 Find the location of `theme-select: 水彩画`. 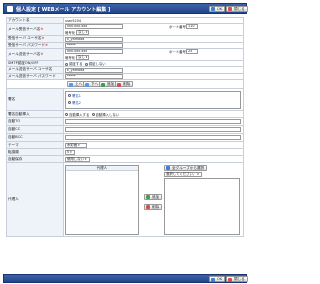

theme-select: 水彩画 is located at coordinates (76, 145).